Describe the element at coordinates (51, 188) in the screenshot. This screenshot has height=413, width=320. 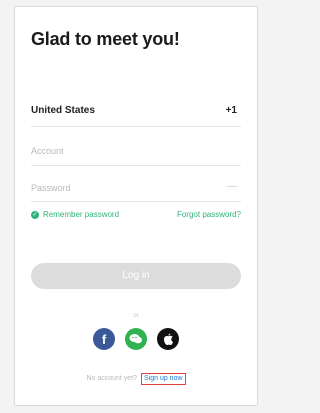
I see `password-placeholder: Password` at that location.